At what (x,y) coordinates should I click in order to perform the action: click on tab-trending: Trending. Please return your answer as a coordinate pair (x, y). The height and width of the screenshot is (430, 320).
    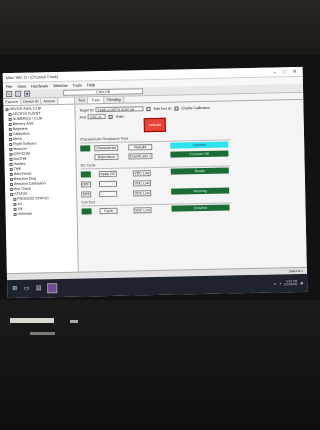
    Looking at the image, I should click on (114, 100).